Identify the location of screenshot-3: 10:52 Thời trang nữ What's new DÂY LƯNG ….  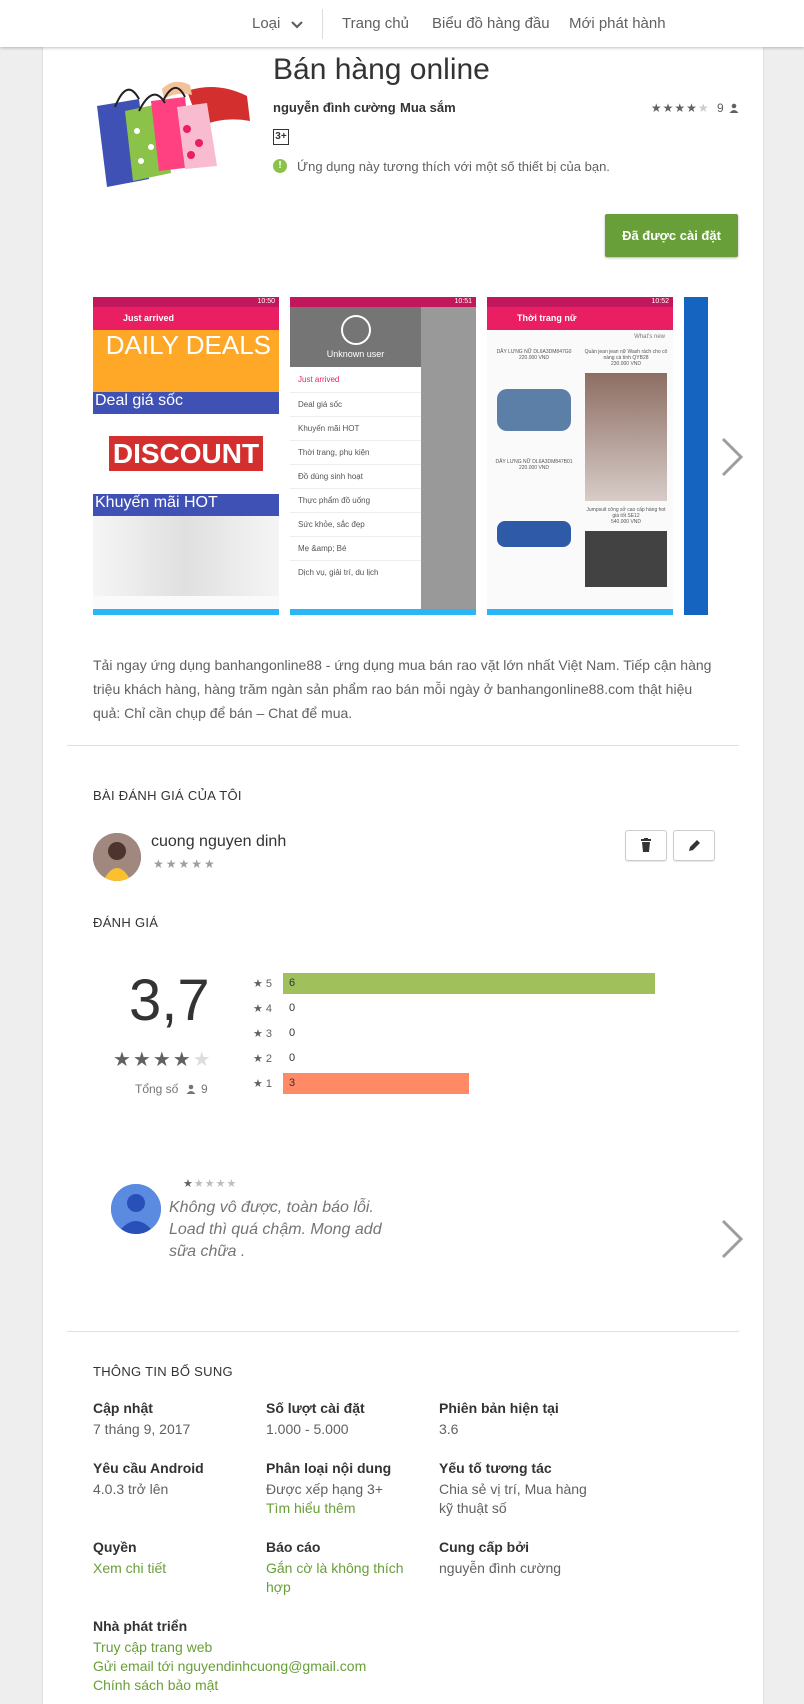
(580, 456).